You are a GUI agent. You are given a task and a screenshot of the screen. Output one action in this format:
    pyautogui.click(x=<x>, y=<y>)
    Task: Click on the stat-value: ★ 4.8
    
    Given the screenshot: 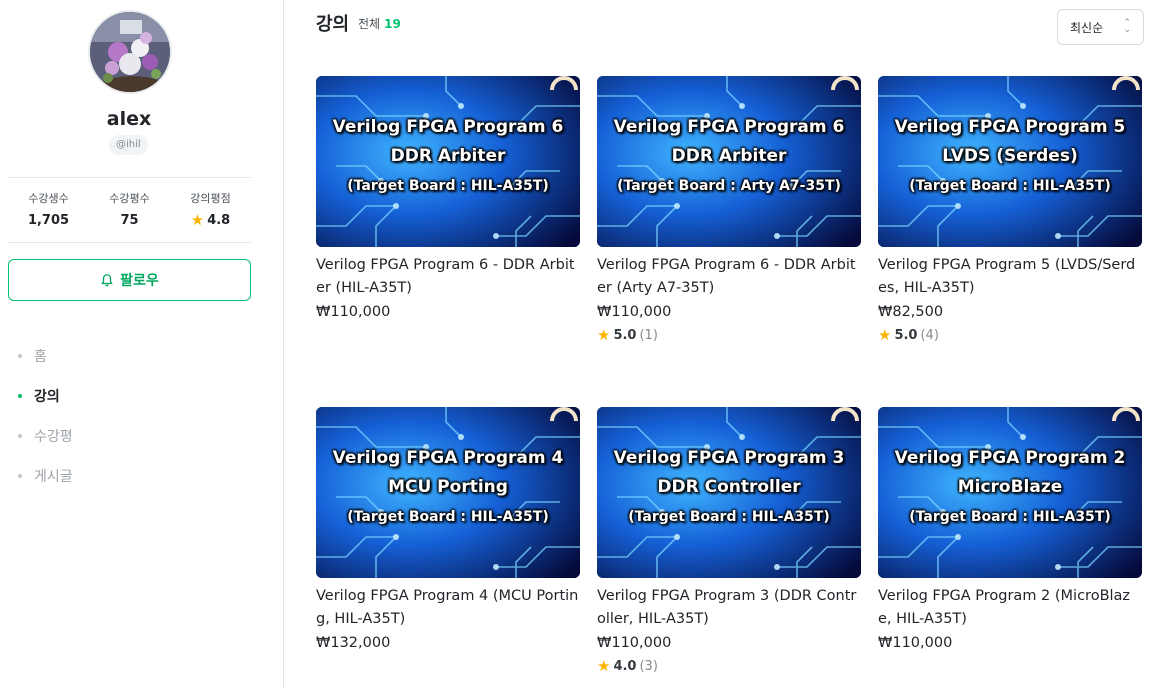 What is the action you would take?
    pyautogui.click(x=210, y=220)
    